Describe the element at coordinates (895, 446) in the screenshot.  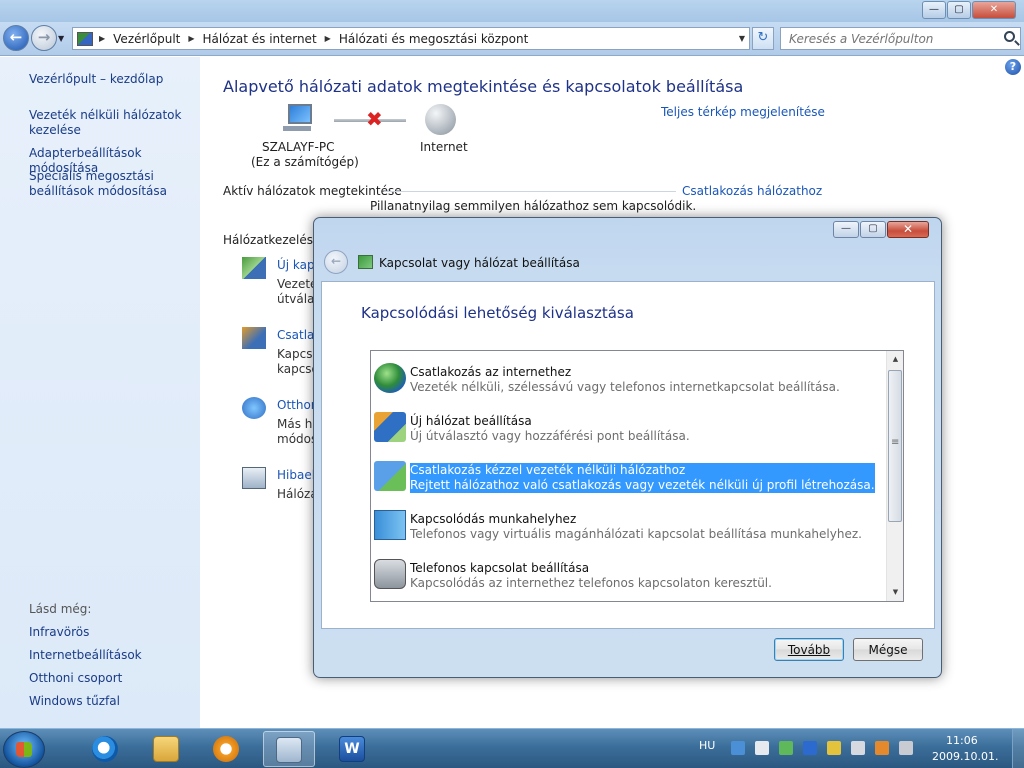
I see `scroll-thumb` at that location.